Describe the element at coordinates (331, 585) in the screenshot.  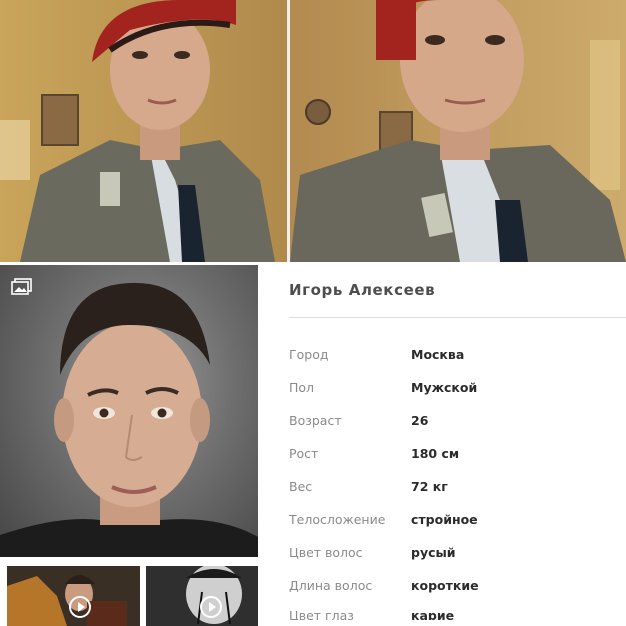
I see `info-label: Длина волос` at that location.